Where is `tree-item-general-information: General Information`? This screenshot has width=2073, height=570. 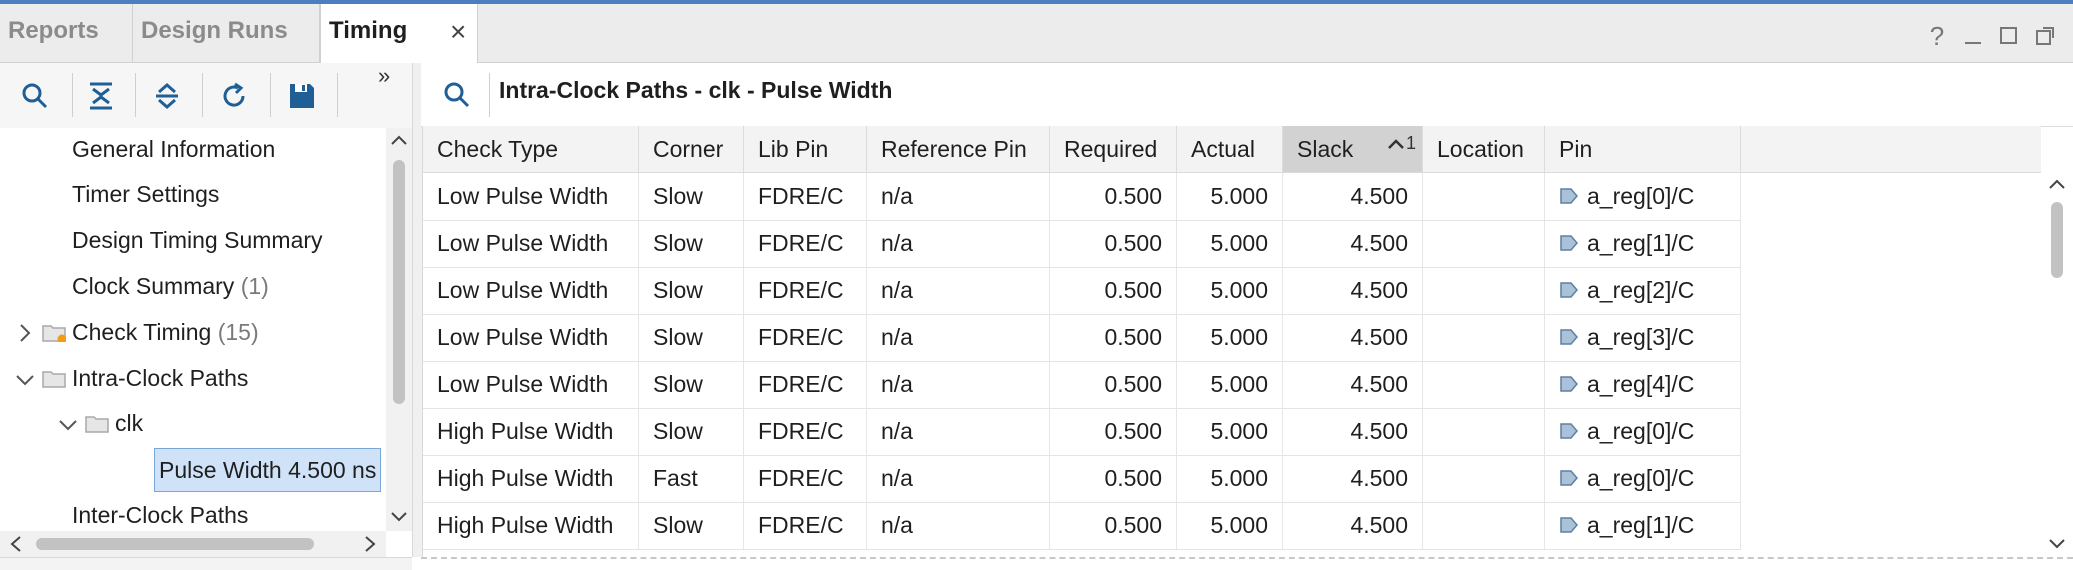 tree-item-general-information: General Information is located at coordinates (173, 149).